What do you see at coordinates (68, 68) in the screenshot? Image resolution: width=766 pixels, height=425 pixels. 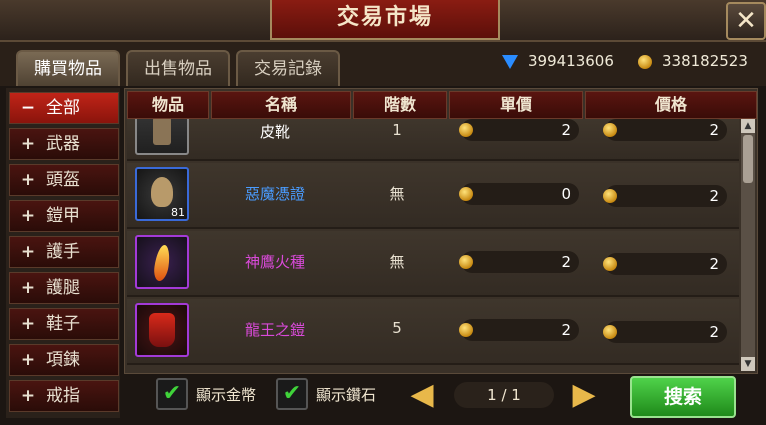 I see `tab-buy: 購買物品` at bounding box center [68, 68].